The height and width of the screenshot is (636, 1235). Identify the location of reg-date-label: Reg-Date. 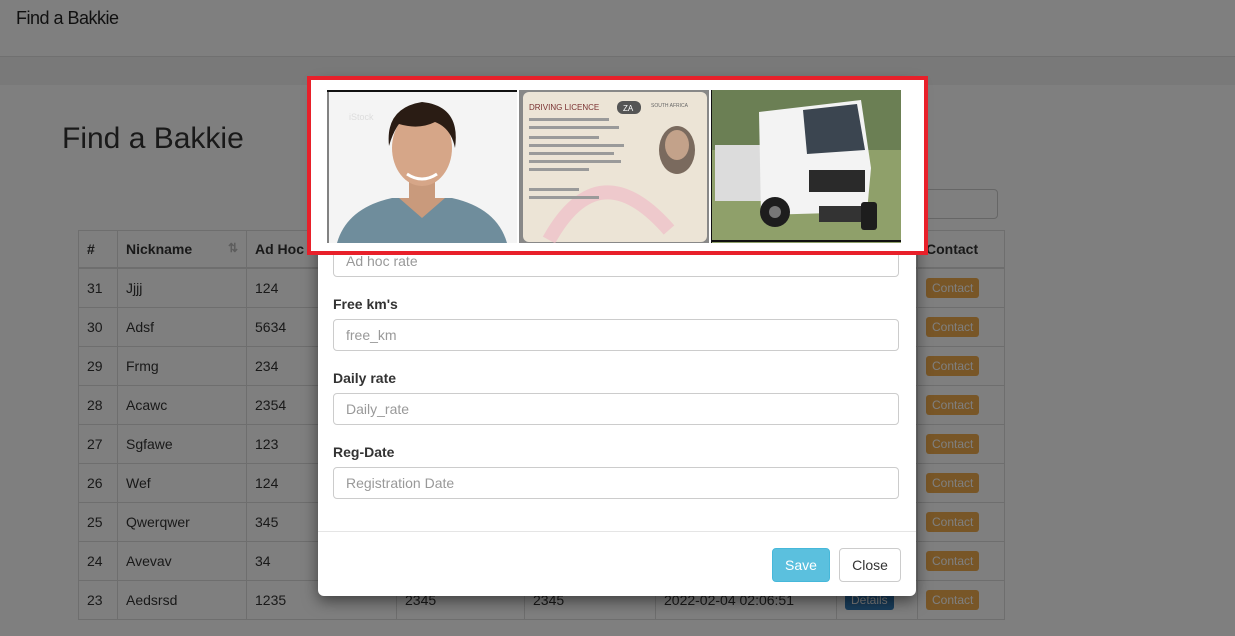
(364, 452).